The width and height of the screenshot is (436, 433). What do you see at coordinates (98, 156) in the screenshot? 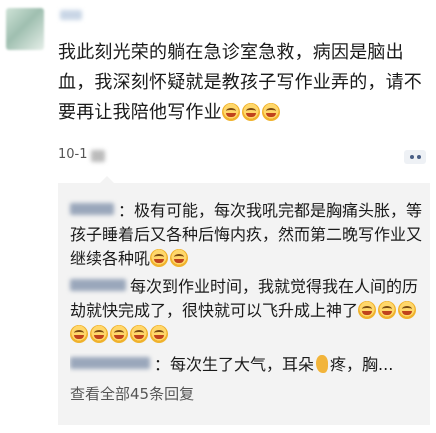
I see `location-blurred` at bounding box center [98, 156].